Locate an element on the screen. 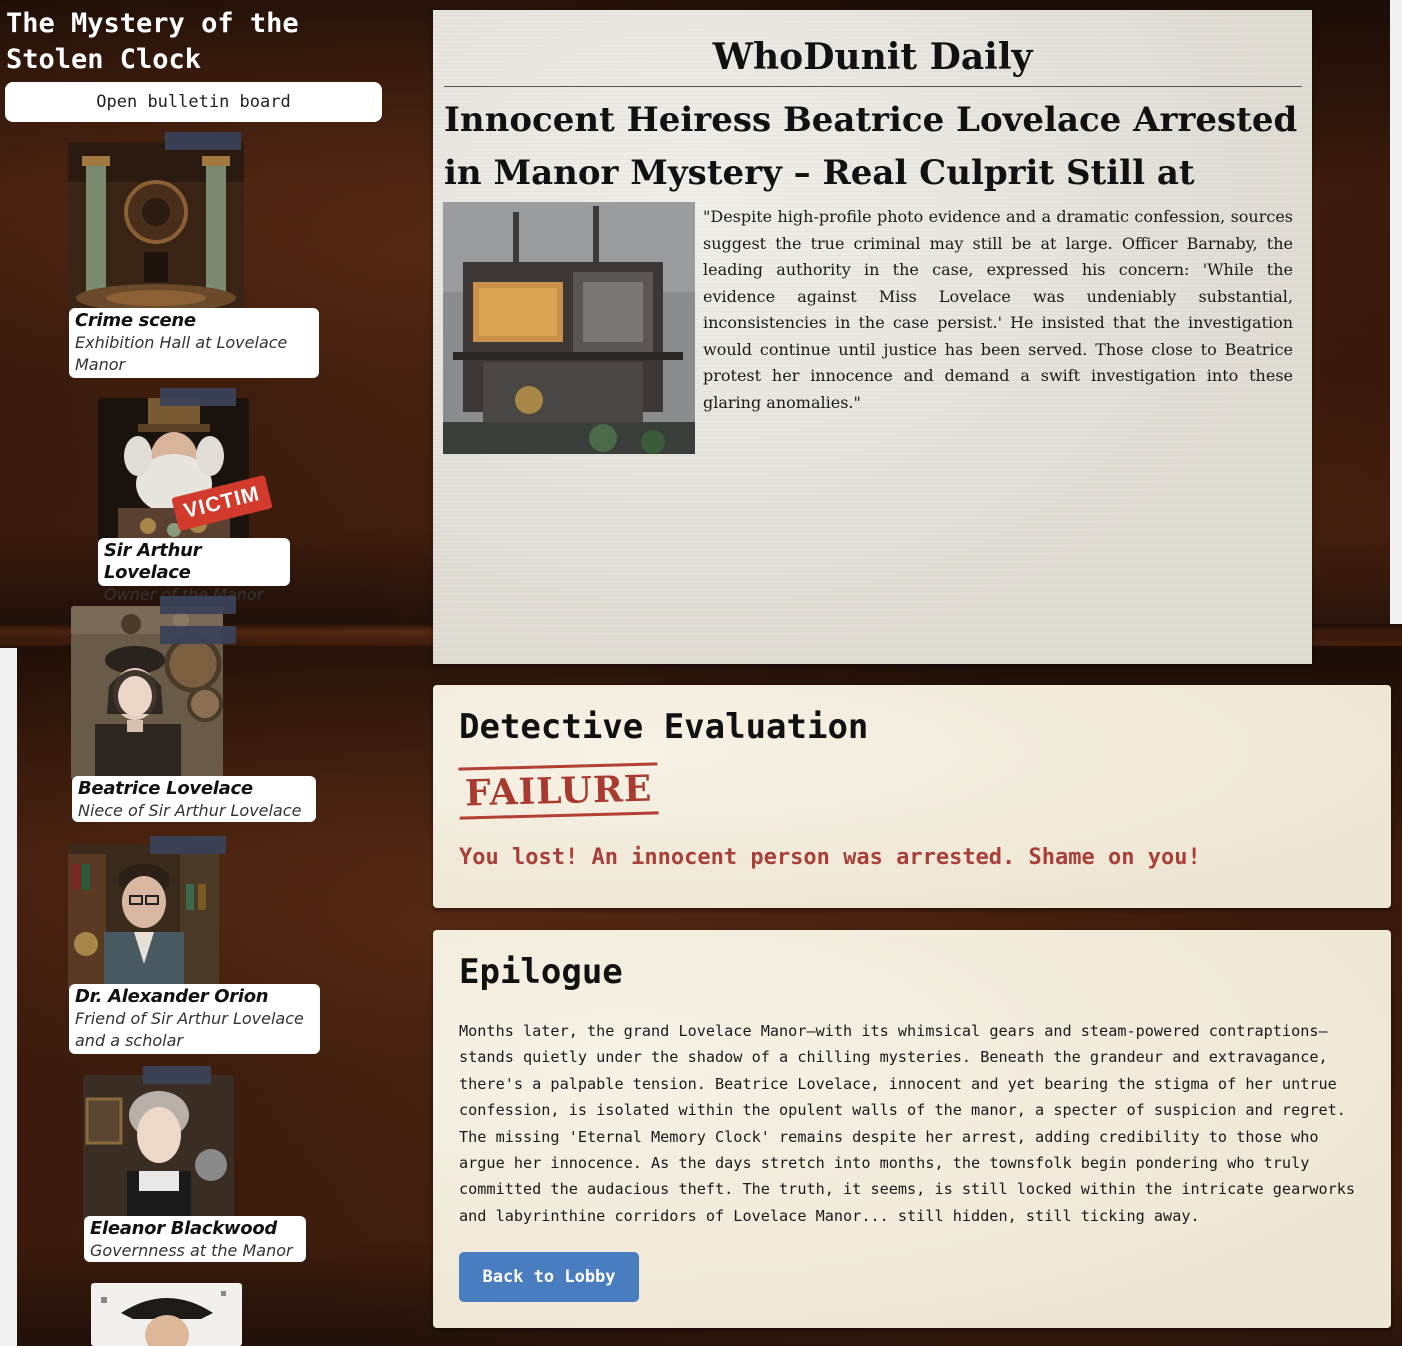 The width and height of the screenshot is (1402, 1346). game-title: The Mystery of the Stolen Clock is located at coordinates (152, 41).